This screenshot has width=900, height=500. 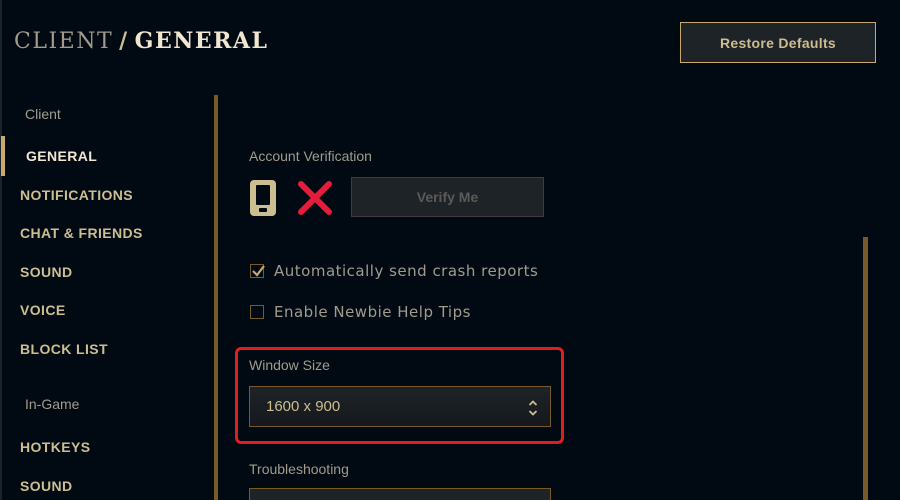 I want to click on page-title: CLIENT / GENERAL, so click(x=141, y=41).